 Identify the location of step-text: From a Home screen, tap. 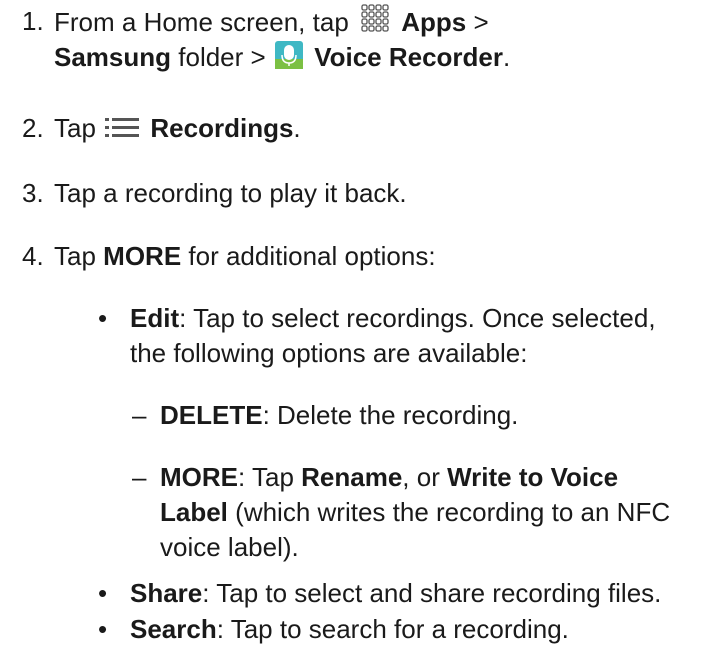
(201, 22).